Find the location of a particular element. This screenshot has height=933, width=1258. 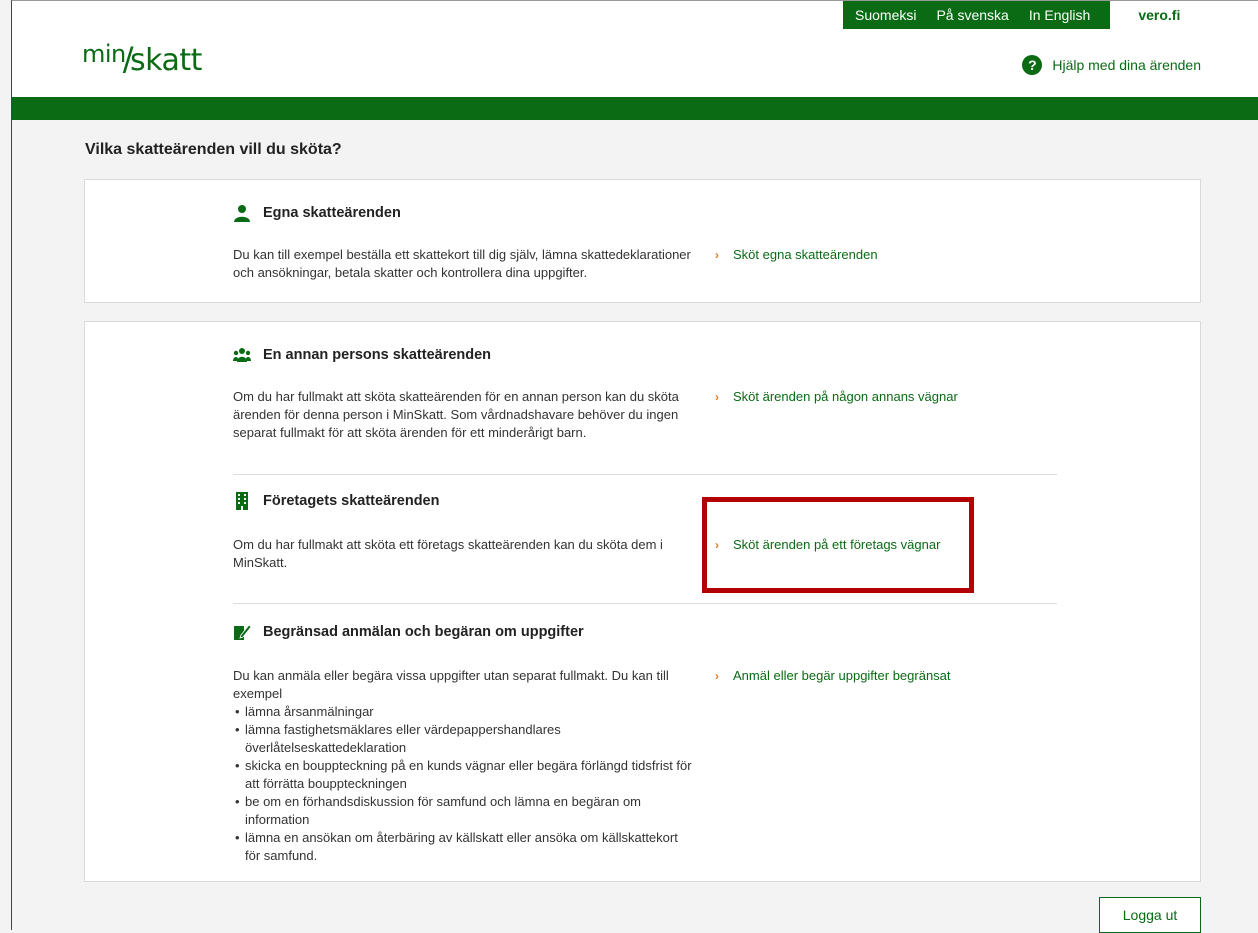

link-label: Anmäl eller begär uppgifter begränsat is located at coordinates (842, 675).